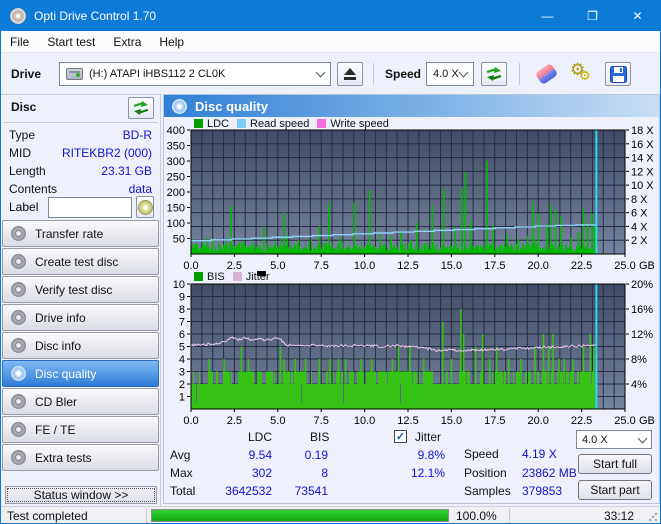 The image size is (661, 524). What do you see at coordinates (157, 74) in the screenshot?
I see `drive-select-value: (H:) ATAPI iHBS112 2 CL0K` at bounding box center [157, 74].